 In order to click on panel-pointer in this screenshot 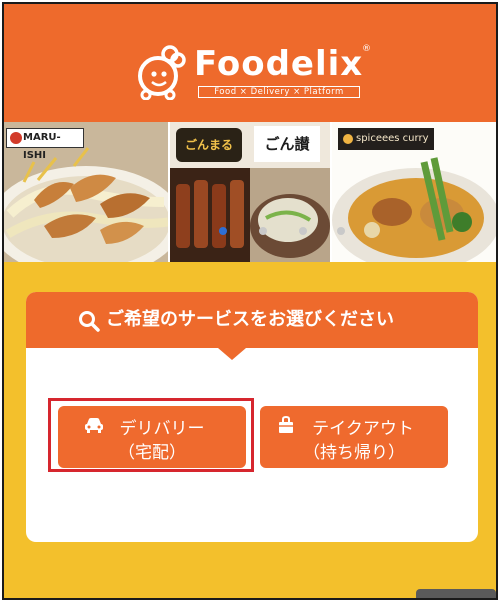, I will do `click(232, 354)`.